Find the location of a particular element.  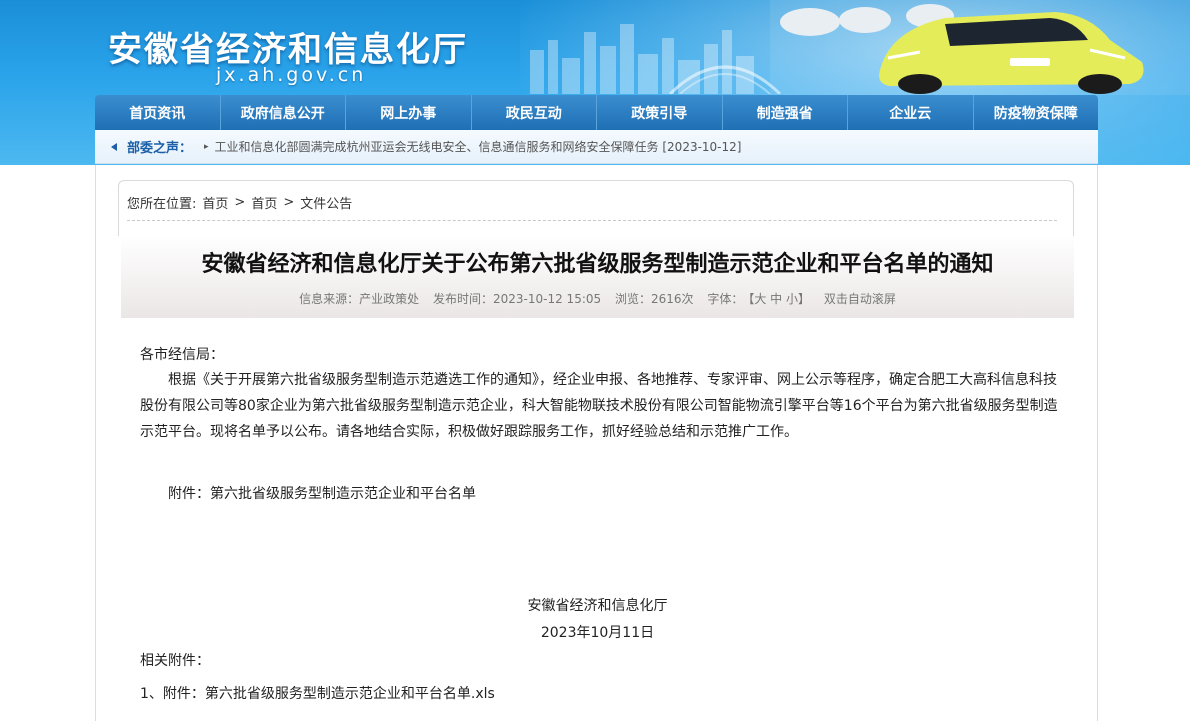

divider is located at coordinates (592, 220).